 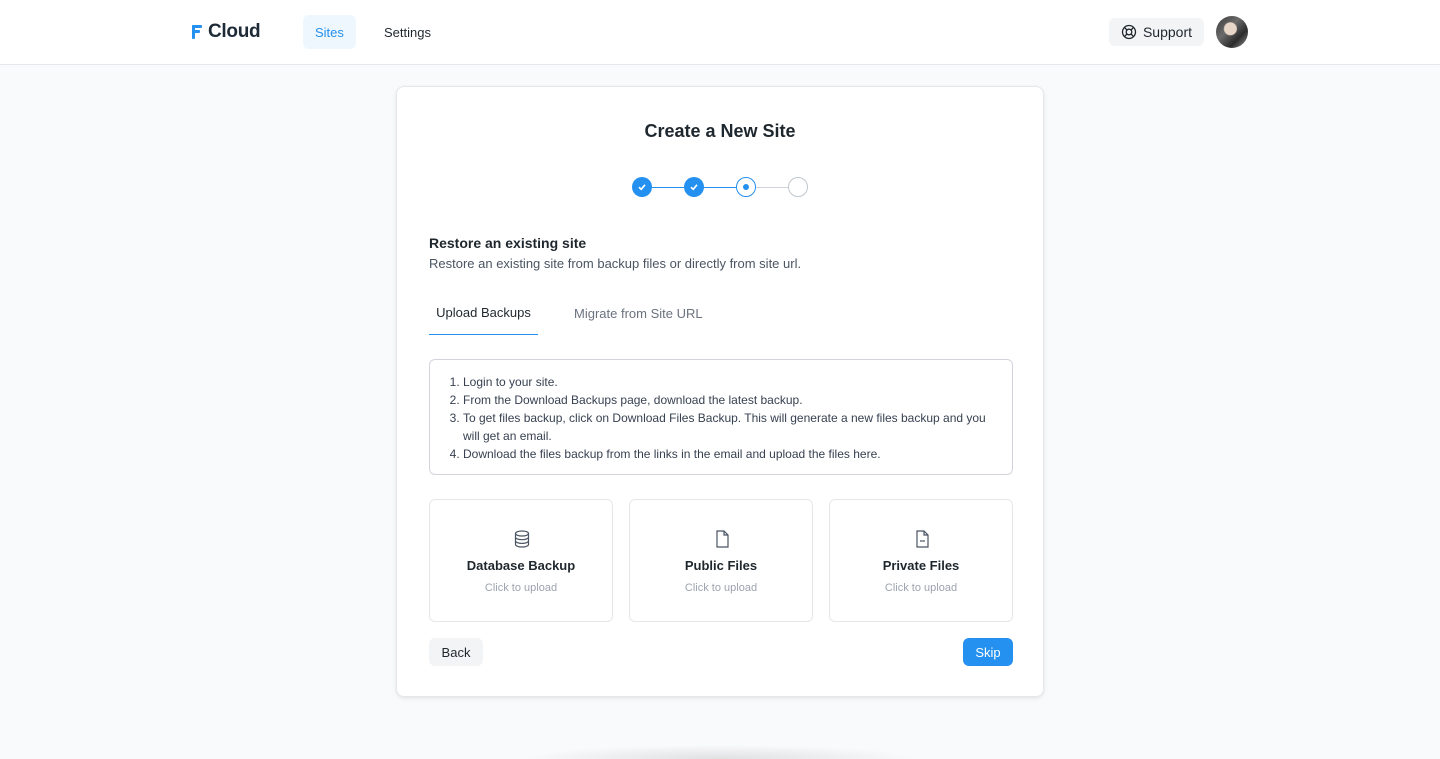 I want to click on step-2-complete, so click(x=694, y=187).